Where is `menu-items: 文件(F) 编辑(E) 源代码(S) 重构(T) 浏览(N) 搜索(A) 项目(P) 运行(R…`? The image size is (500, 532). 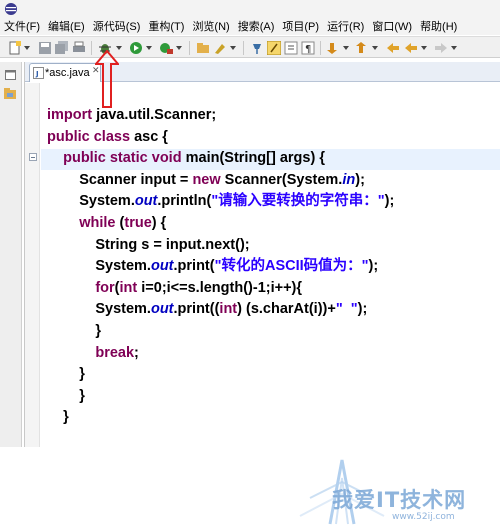 menu-items: 文件(F) 编辑(E) 源代码(S) 重构(T) 浏览(N) 搜索(A) 项目(P) 运行(R… is located at coordinates (230, 25).